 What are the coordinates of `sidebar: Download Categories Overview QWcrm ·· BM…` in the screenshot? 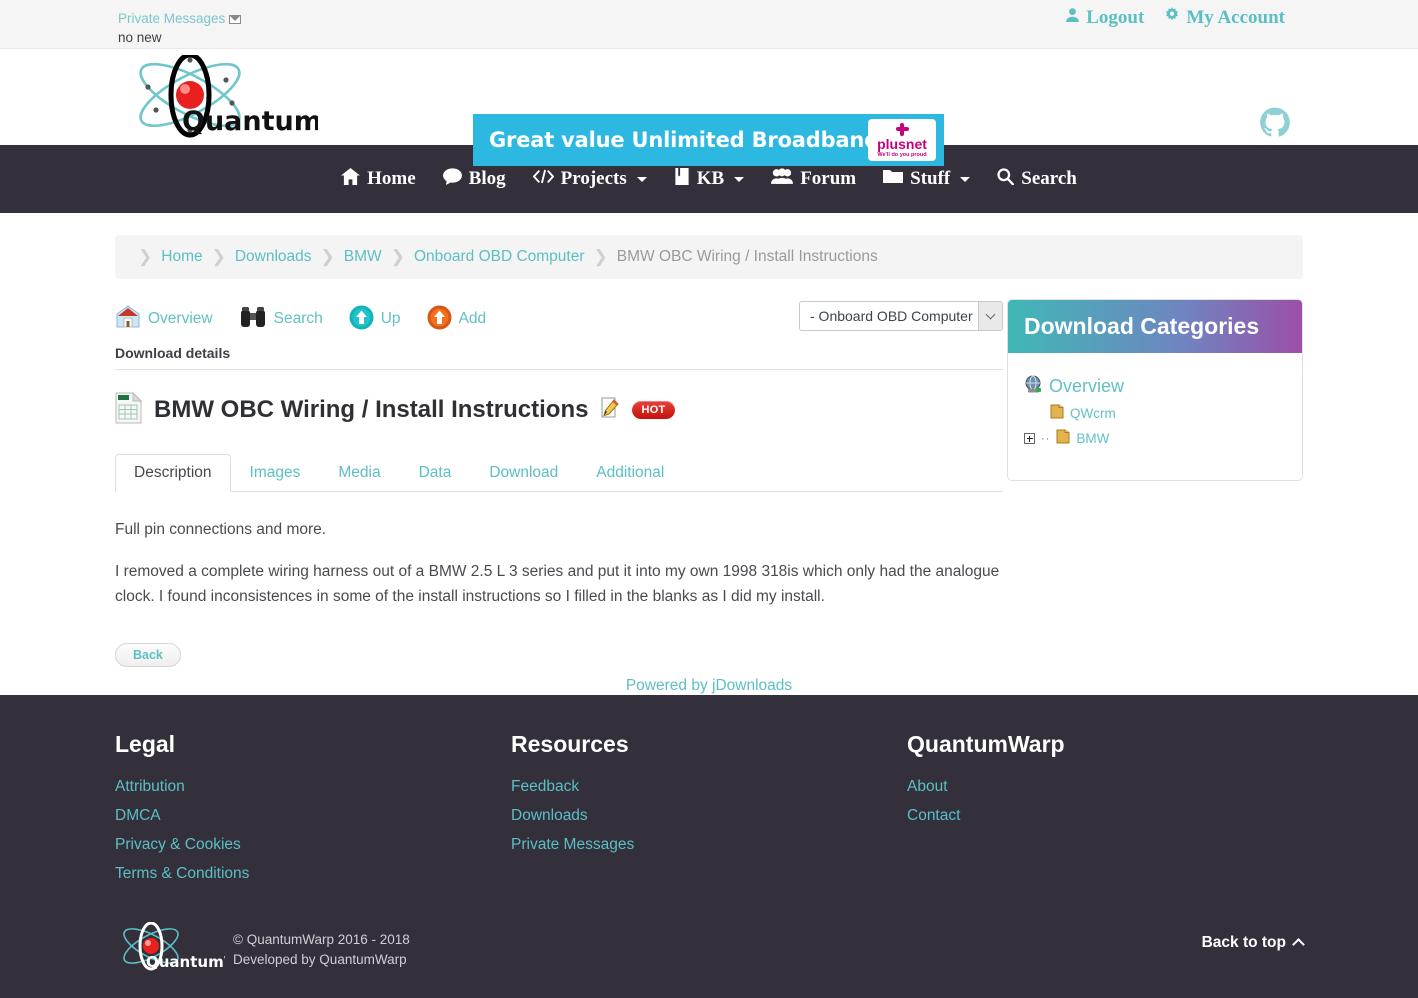 It's located at (1153, 483).